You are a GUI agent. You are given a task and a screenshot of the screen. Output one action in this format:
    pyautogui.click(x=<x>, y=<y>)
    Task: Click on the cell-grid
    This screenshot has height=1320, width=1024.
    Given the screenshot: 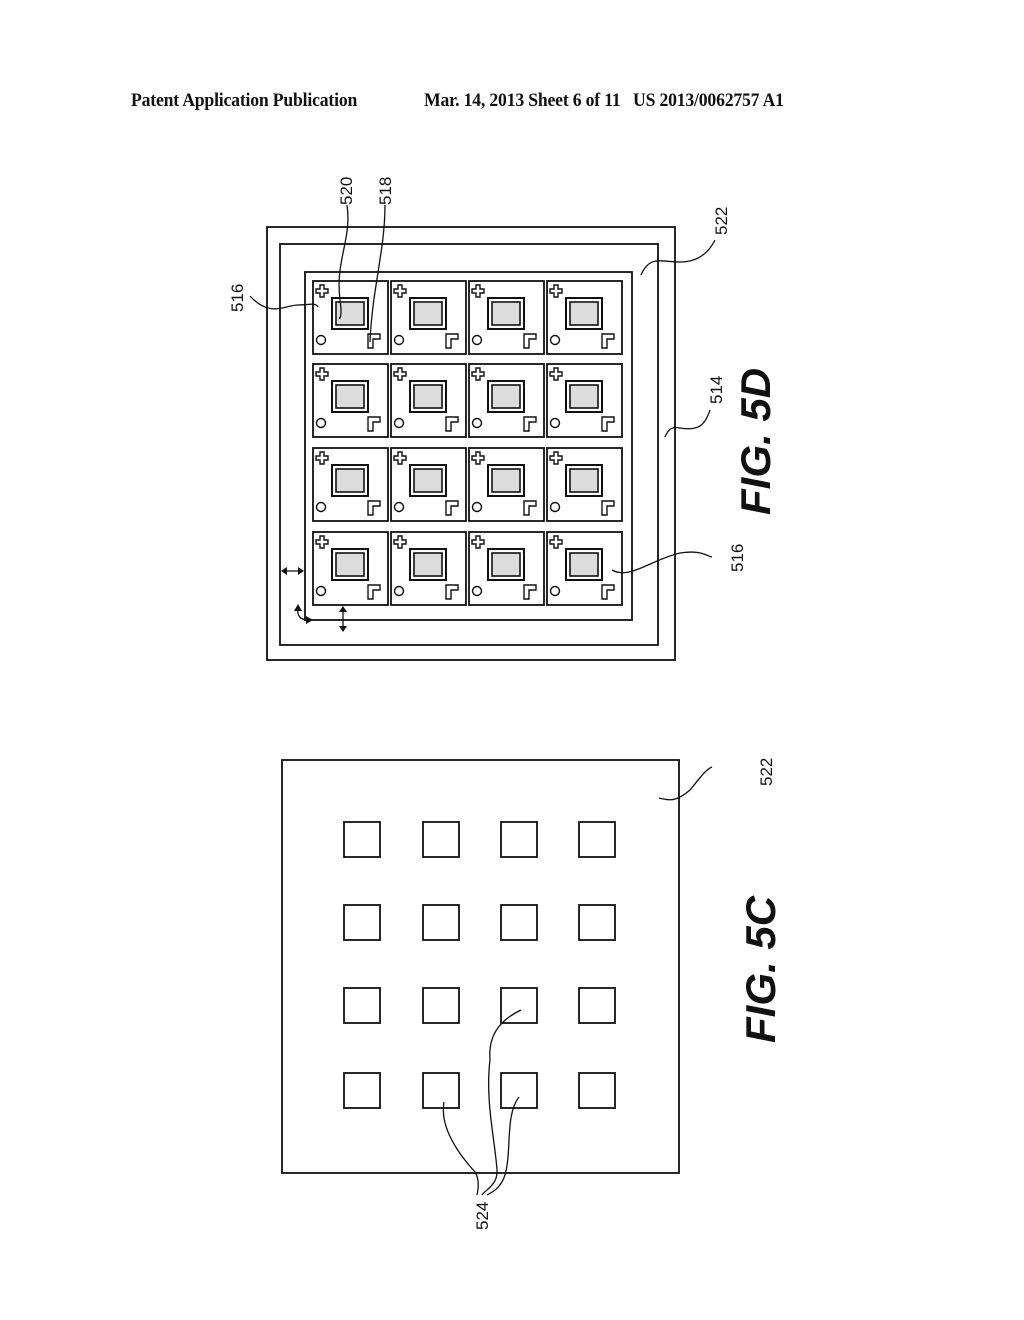 What is the action you would take?
    pyautogui.click(x=467, y=443)
    